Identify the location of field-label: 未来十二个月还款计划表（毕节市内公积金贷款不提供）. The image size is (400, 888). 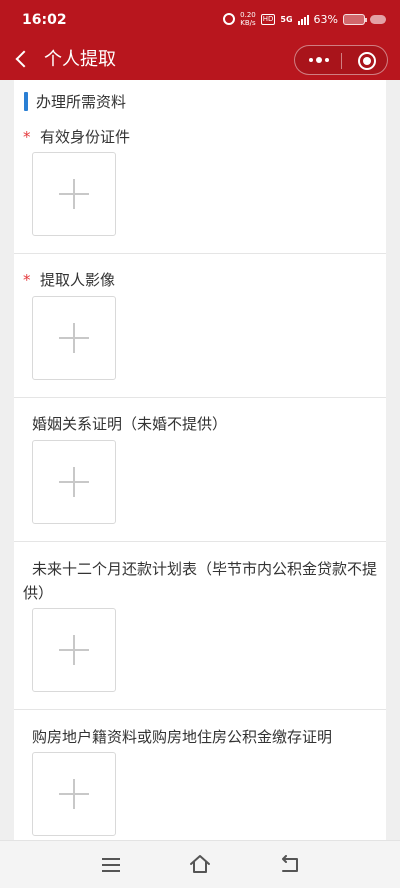
(201, 581).